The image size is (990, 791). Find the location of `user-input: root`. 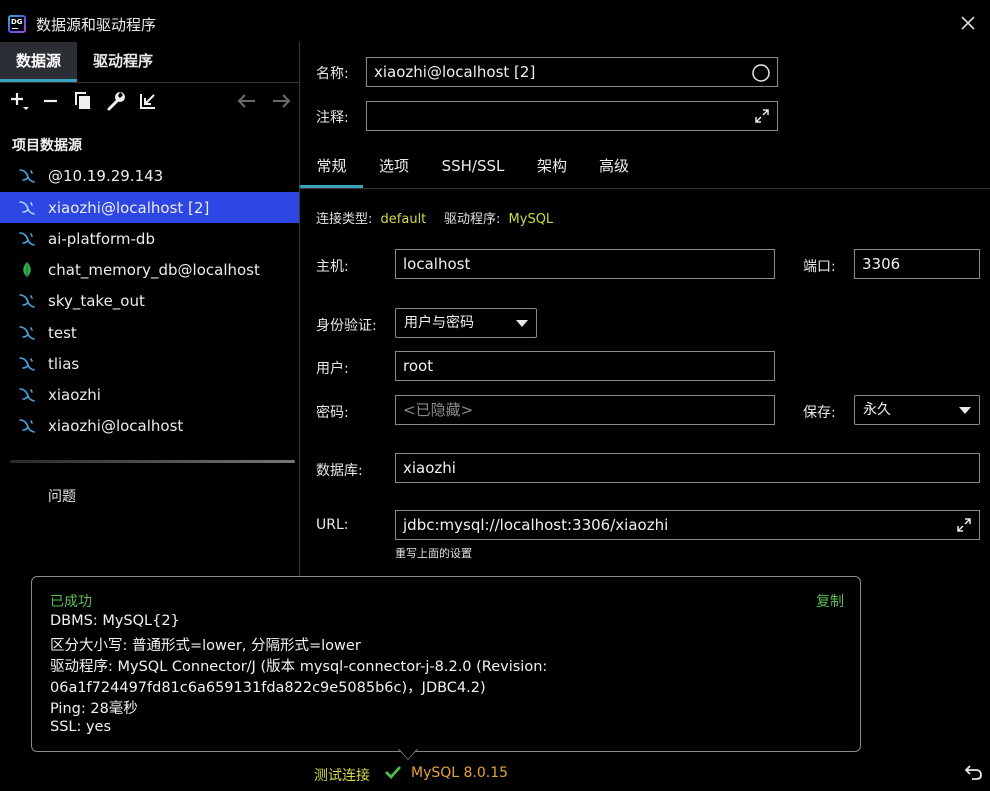

user-input: root is located at coordinates (585, 366).